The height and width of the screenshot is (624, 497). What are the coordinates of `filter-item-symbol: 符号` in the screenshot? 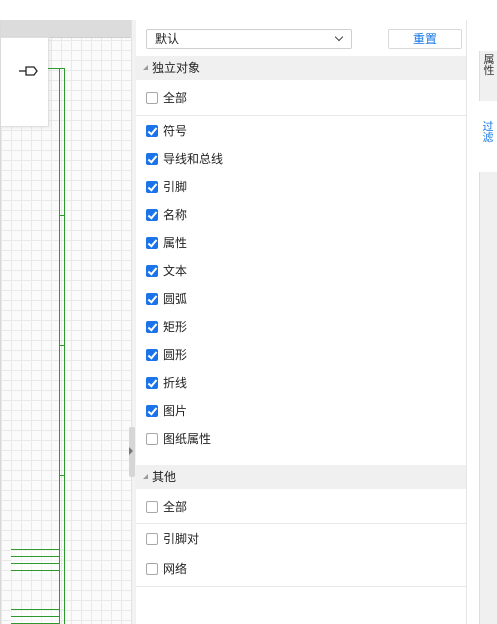 It's located at (301, 131).